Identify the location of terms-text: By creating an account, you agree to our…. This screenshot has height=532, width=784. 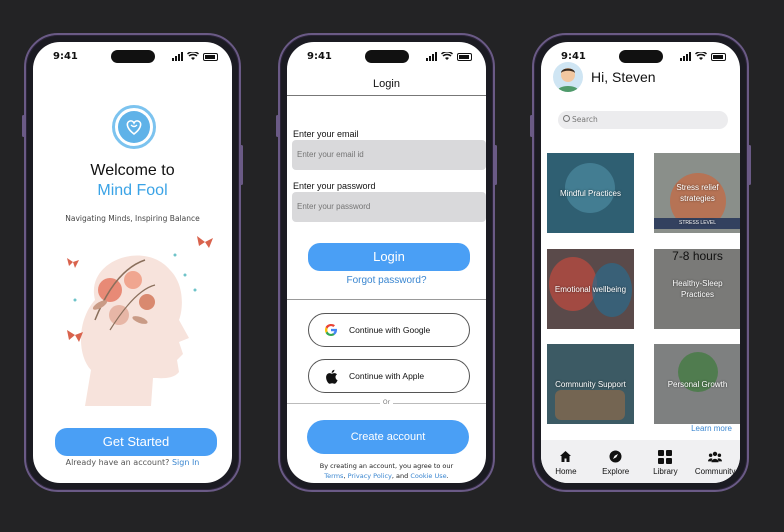
(386, 471).